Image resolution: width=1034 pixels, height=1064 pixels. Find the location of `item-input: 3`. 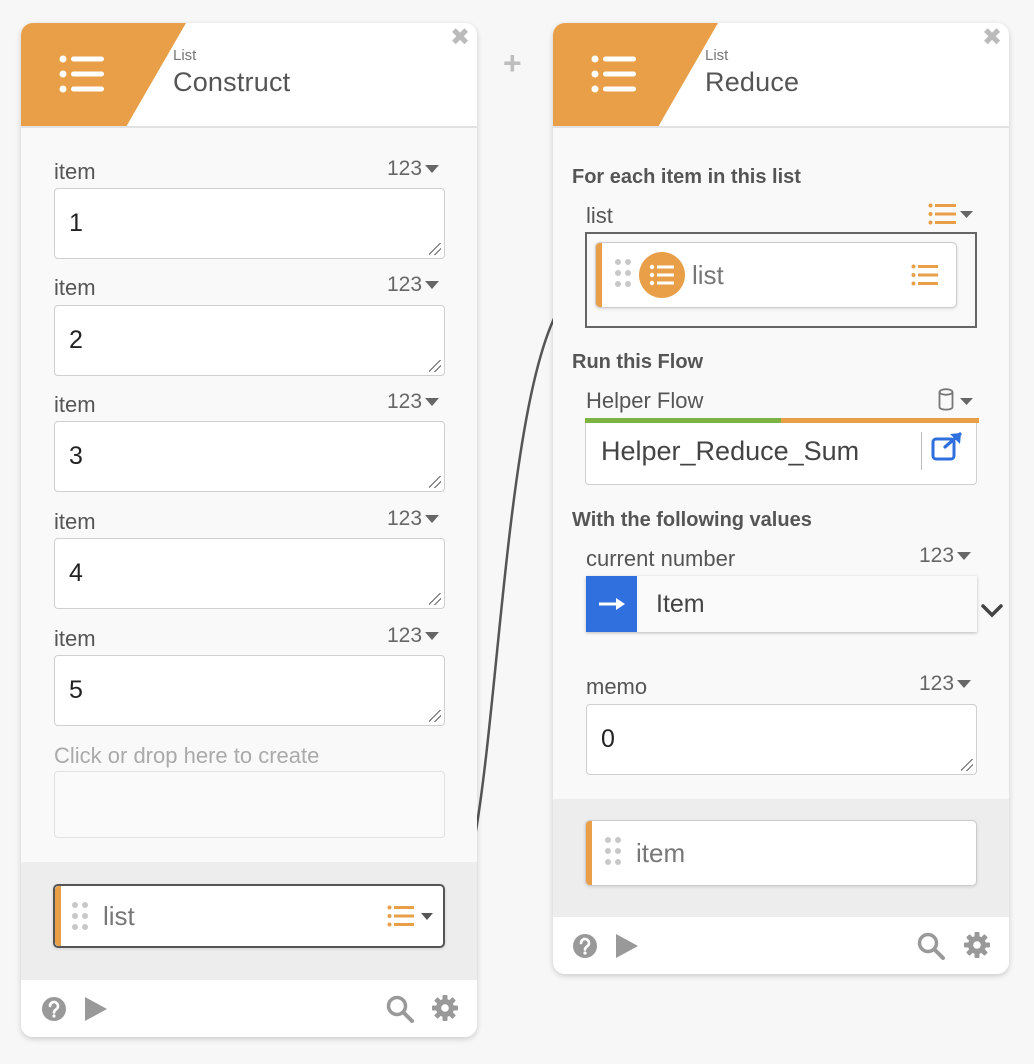

item-input: 3 is located at coordinates (249, 456).